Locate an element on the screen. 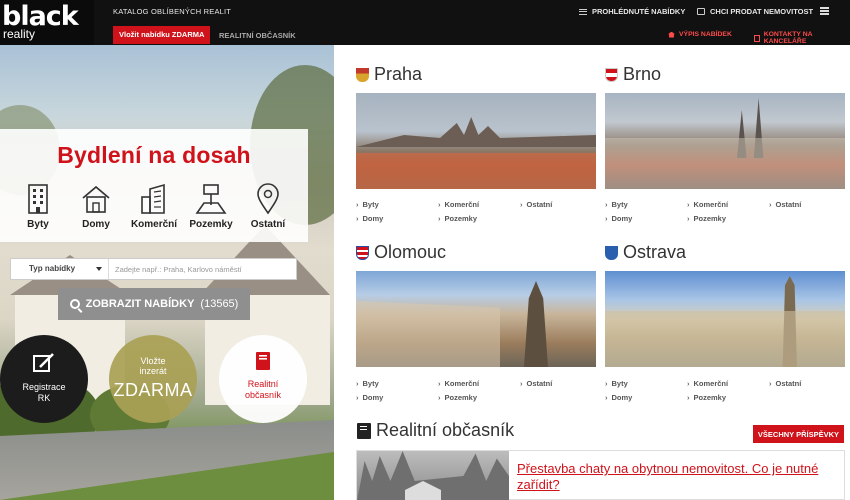 The image size is (850, 500). register-line1: Registrace is located at coordinates (44, 387).